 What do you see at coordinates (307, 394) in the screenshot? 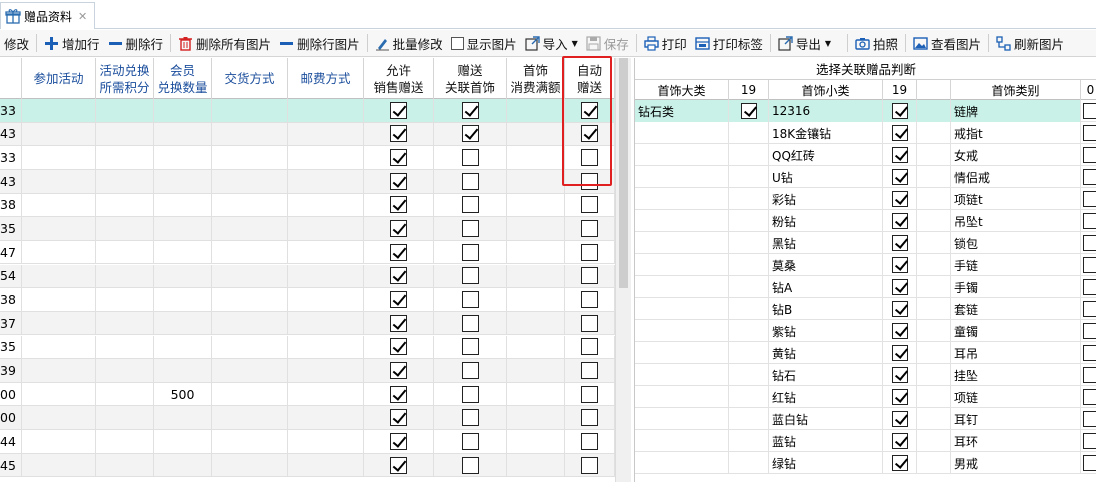
I see `table-row: 00 500` at bounding box center [307, 394].